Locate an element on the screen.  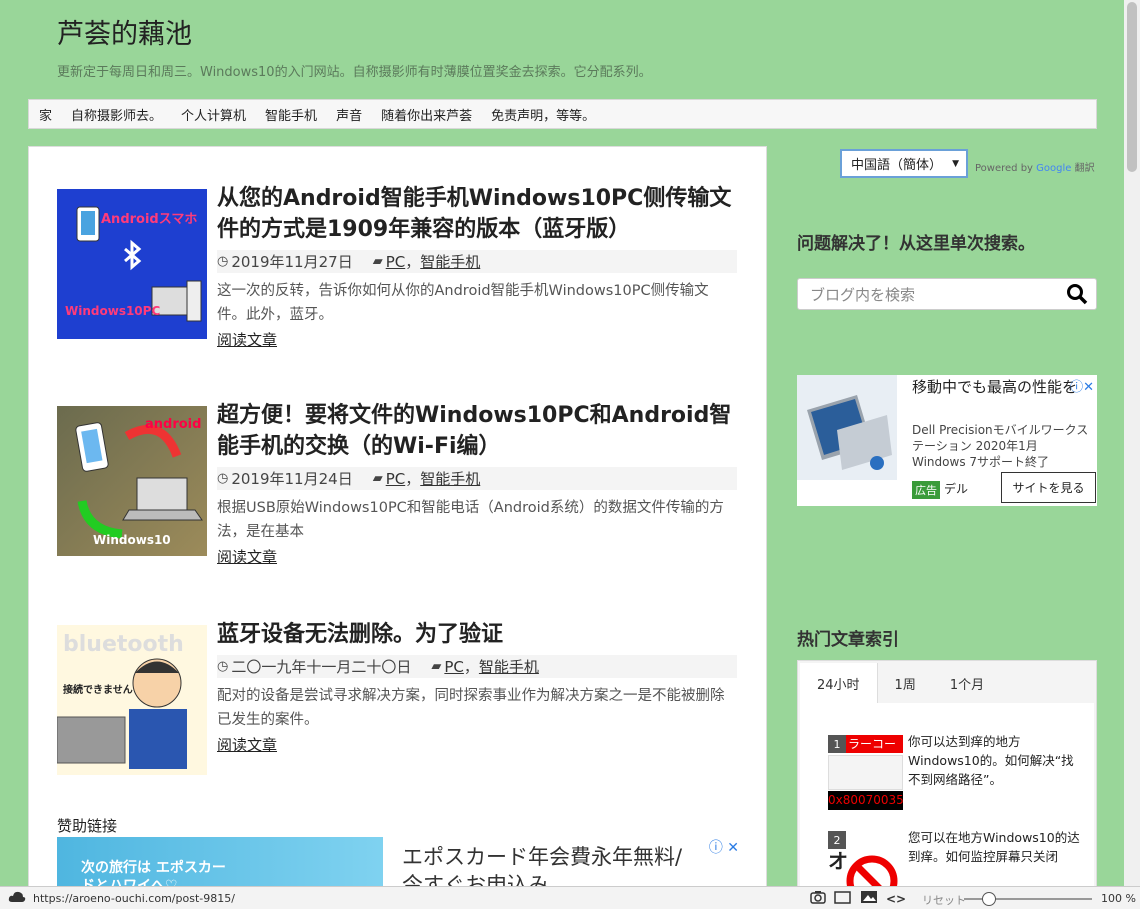
tab-1week: 1周 is located at coordinates (905, 683).